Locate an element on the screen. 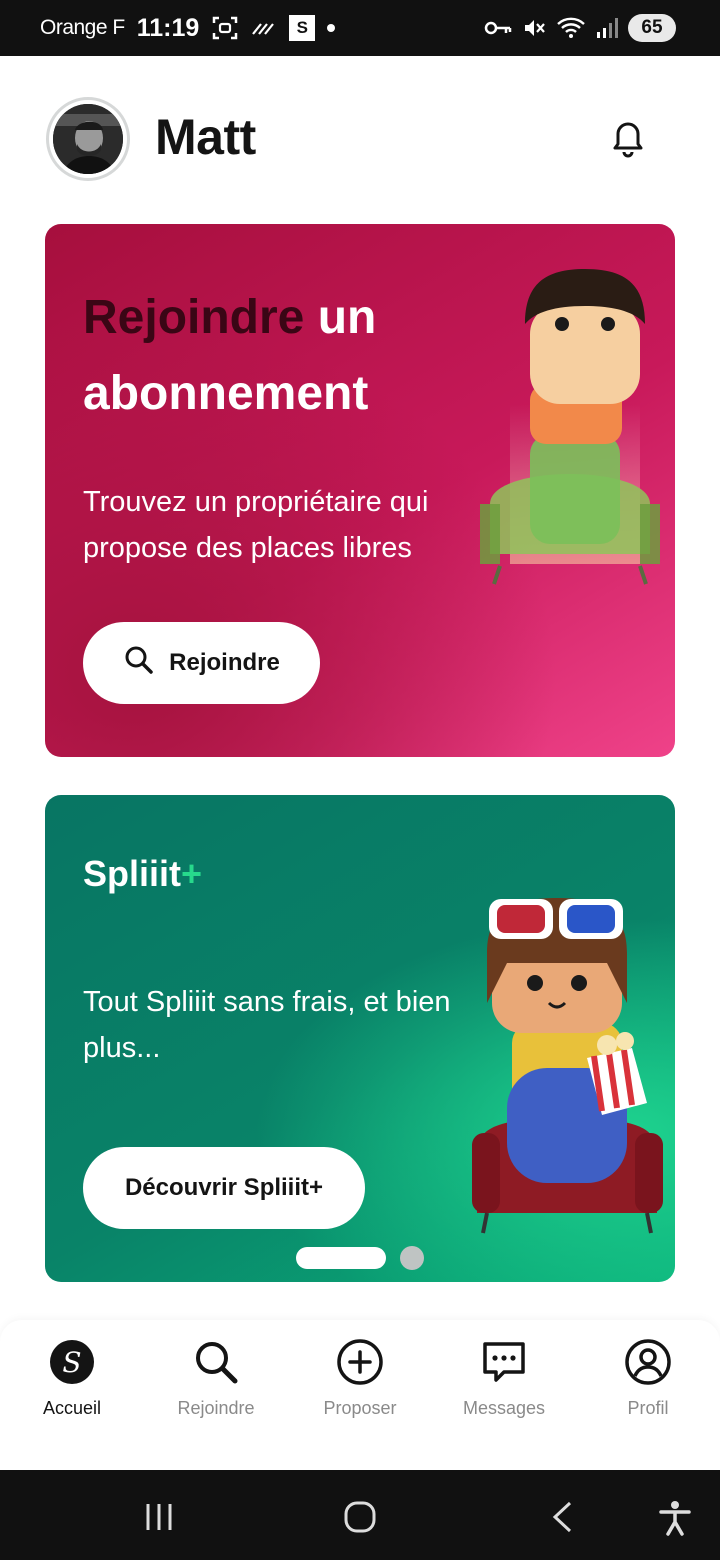  nav-label-proposer: Proposer is located at coordinates (360, 1408).